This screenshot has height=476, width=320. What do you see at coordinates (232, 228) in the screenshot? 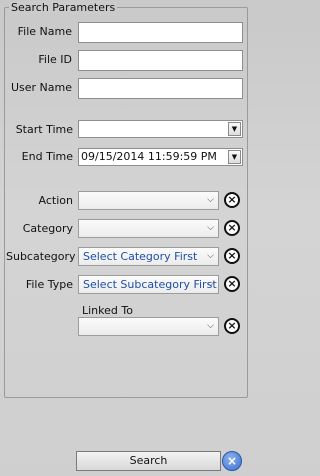
I see `clear-category-icon: ×` at bounding box center [232, 228].